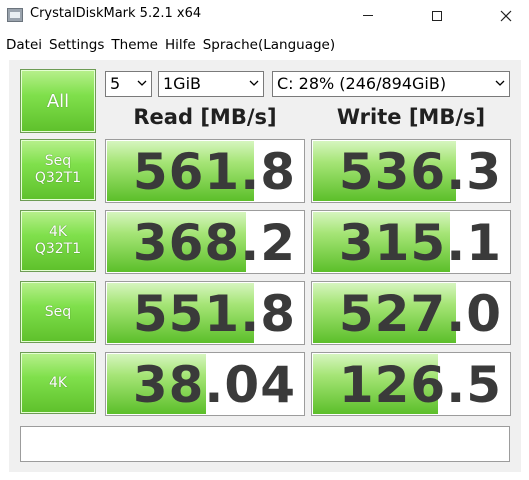  What do you see at coordinates (411, 117) in the screenshot?
I see `write-header: Write [MB/s]` at bounding box center [411, 117].